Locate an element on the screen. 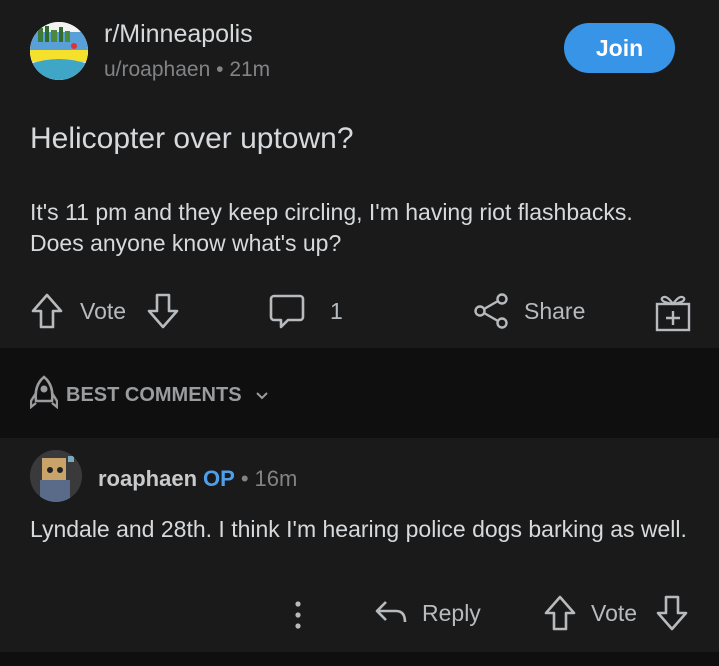  reply-button: Reply is located at coordinates (427, 613).